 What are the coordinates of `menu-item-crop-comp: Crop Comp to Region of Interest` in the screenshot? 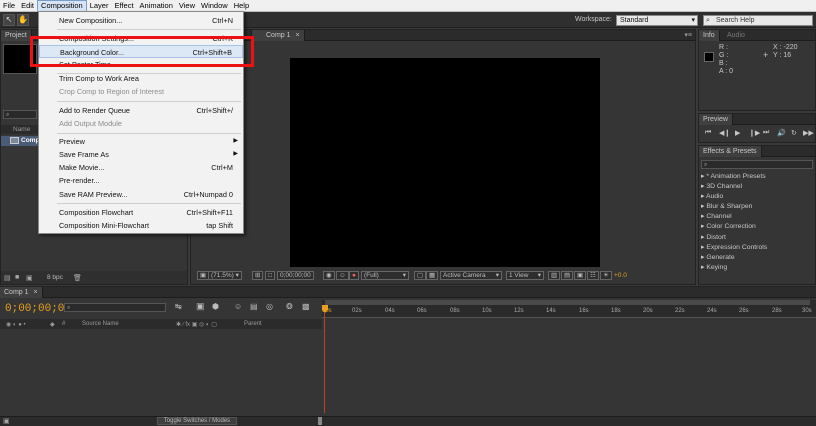 It's located at (141, 91).